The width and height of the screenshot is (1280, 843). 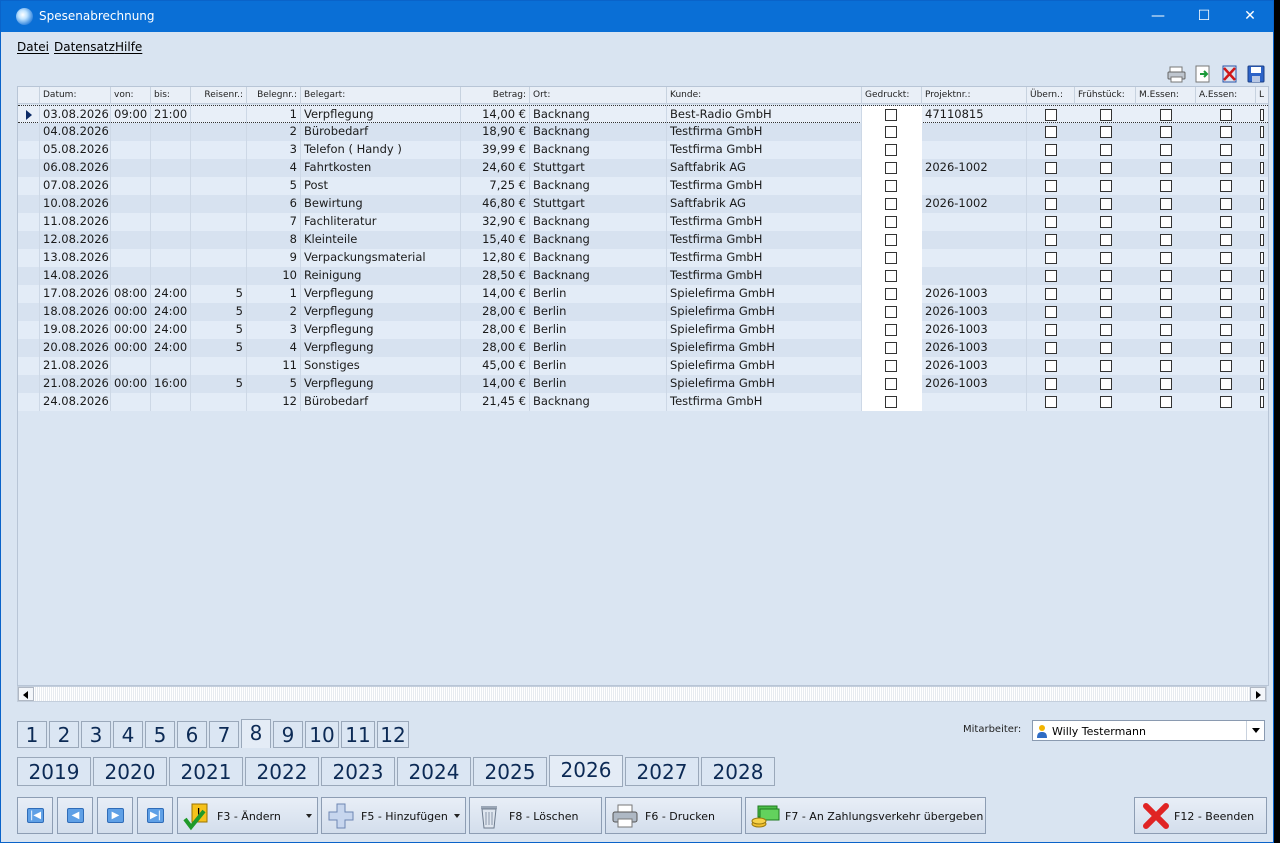 I want to click on cell-belegnr: 2, so click(x=274, y=312).